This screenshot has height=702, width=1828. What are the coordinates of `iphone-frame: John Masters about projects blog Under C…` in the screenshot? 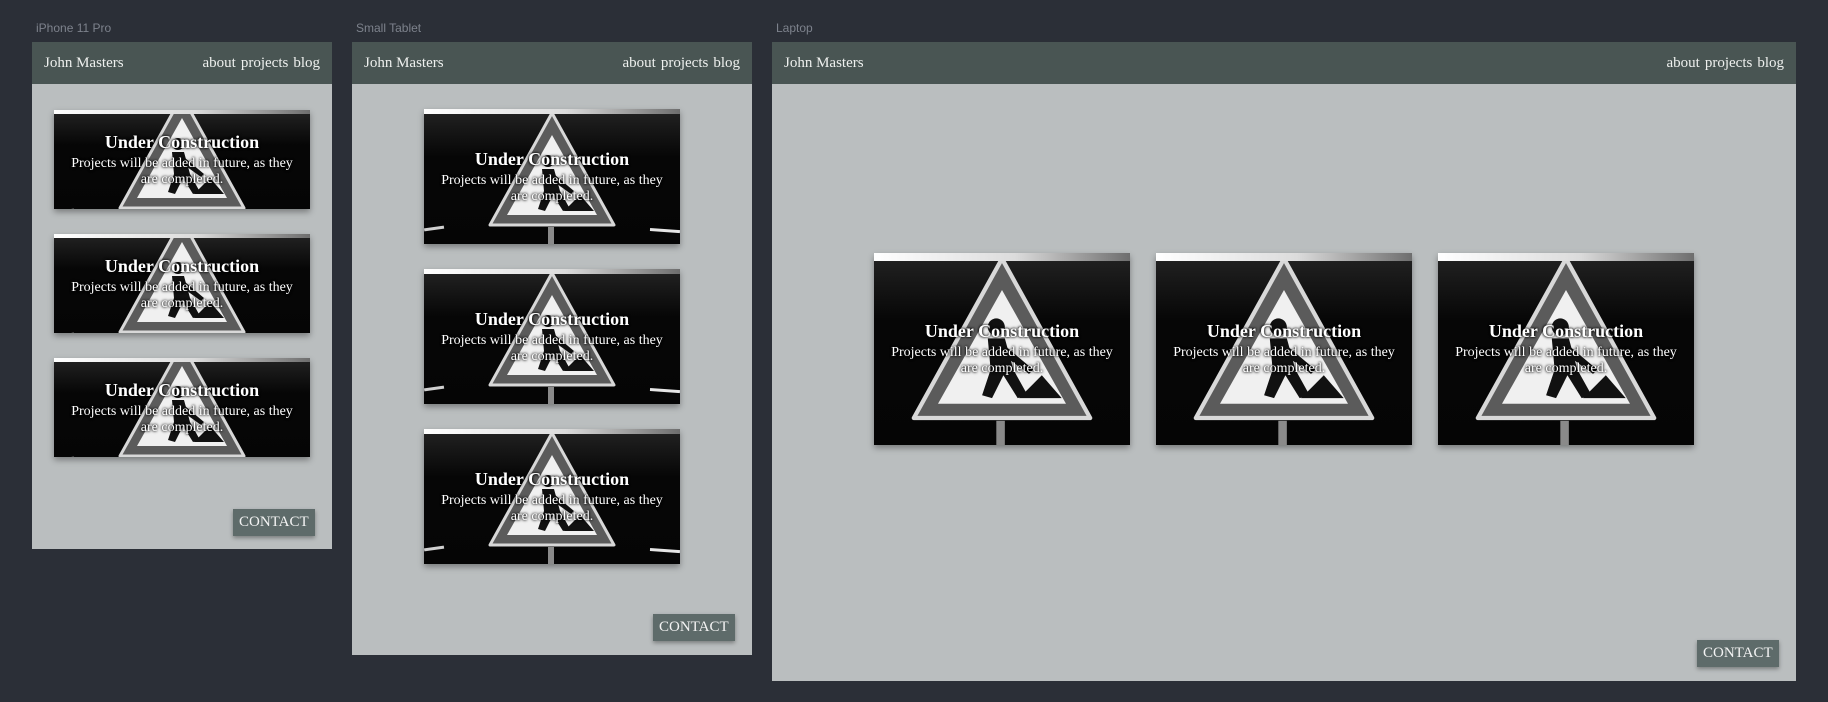 It's located at (182, 295).